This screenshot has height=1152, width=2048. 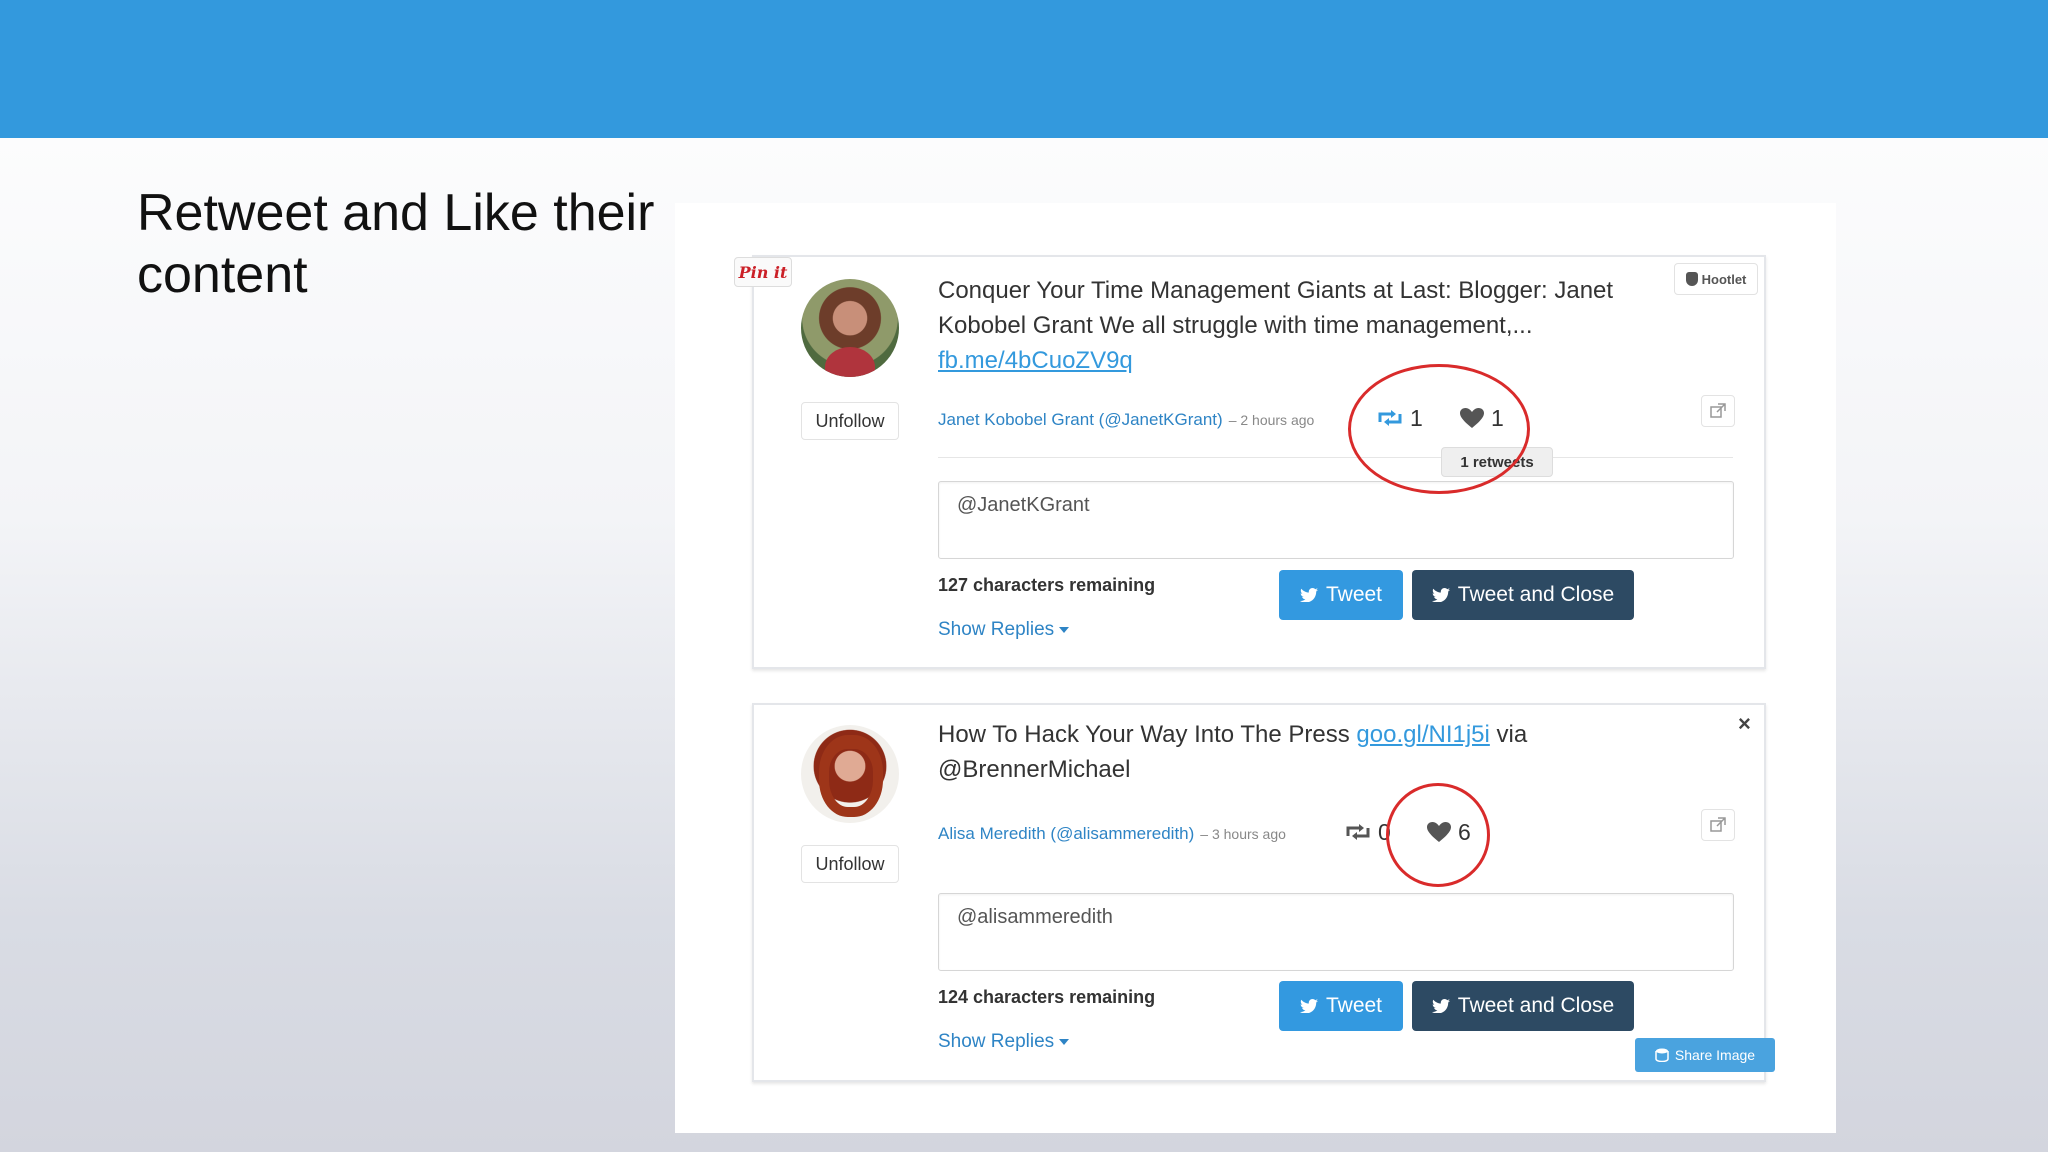 What do you see at coordinates (1047, 997) in the screenshot?
I see `characters-remaining: 124 characters remaining` at bounding box center [1047, 997].